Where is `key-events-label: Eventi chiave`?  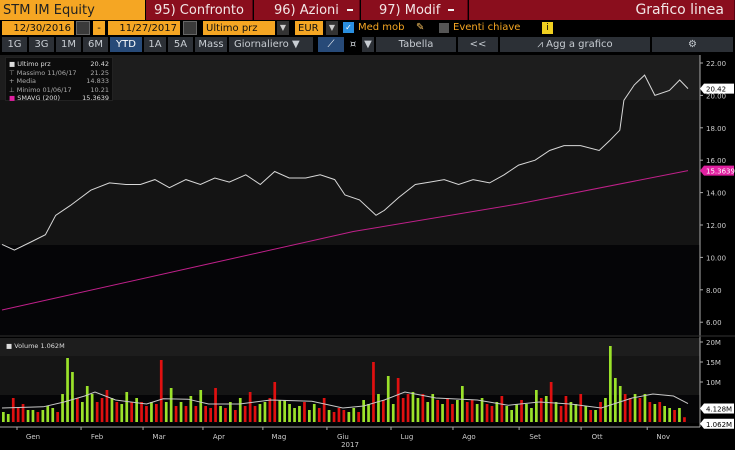
key-events-label: Eventi chiave is located at coordinates (487, 27).